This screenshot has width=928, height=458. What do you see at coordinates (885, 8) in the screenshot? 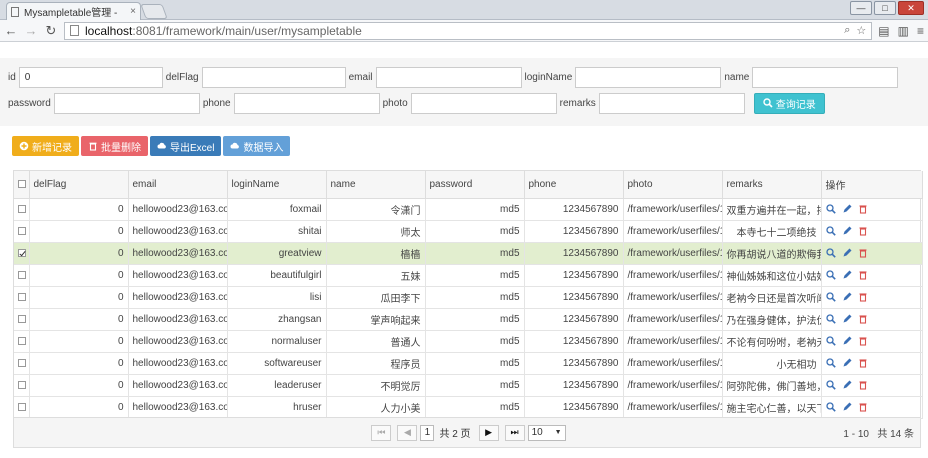
I see `maximize-button: □` at bounding box center [885, 8].